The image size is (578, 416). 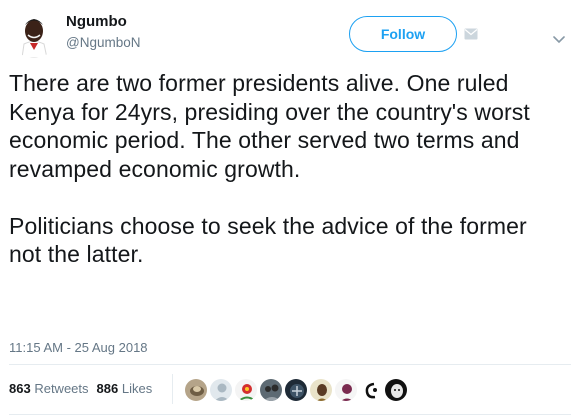 I want to click on retweets-label: Retweets, so click(x=61, y=388).